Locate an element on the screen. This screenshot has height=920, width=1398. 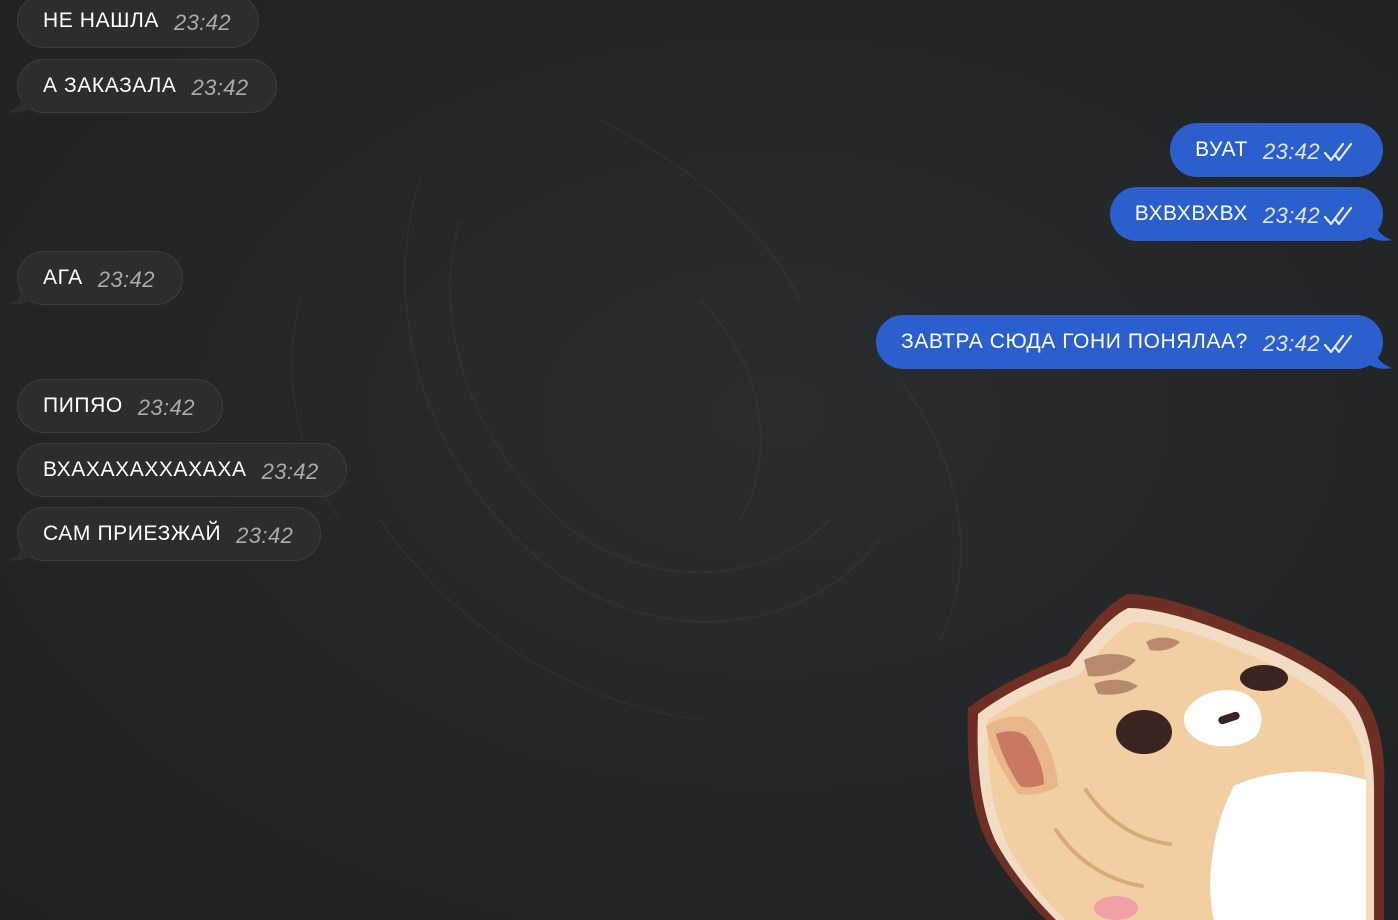
message-bubble-outgoing: ЗАВТРА СЮДА ГОНИ ПОНЯЛАА? 23:42 is located at coordinates (1129, 342).